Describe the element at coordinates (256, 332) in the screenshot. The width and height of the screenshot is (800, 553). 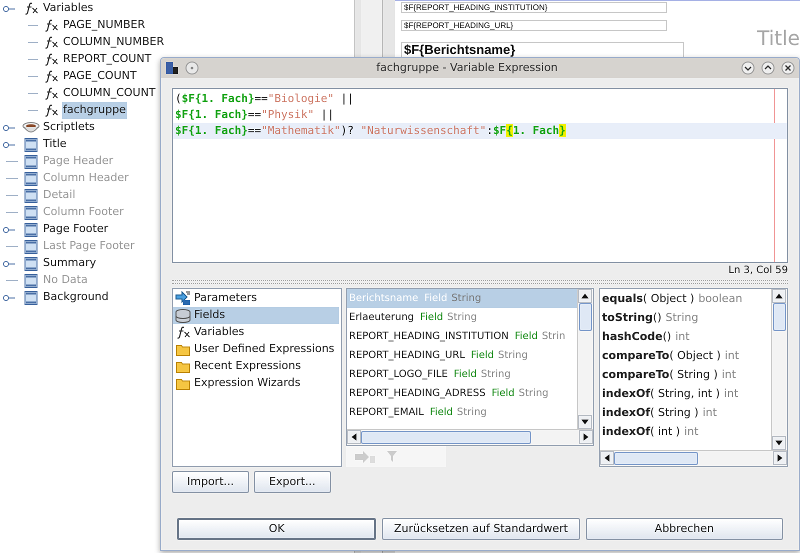
I see `category-item: Variables` at that location.